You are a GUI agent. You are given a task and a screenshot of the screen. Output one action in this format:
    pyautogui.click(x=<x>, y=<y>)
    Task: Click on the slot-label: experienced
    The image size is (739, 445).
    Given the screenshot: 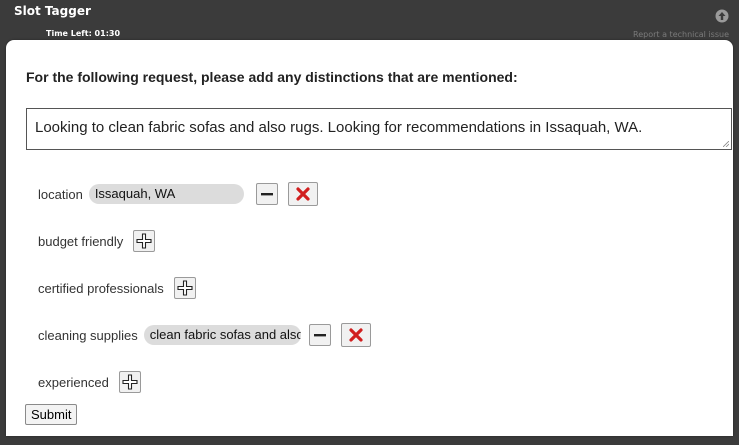 What is the action you would take?
    pyautogui.click(x=73, y=382)
    